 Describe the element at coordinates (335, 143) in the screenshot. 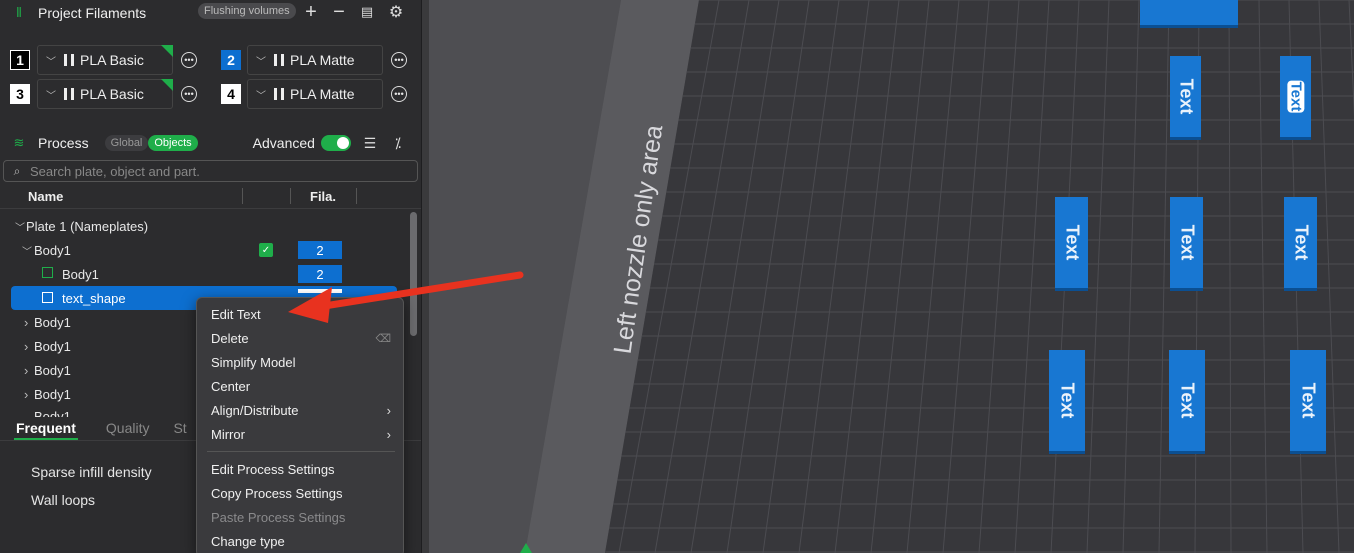

I see `advanced-switch` at that location.